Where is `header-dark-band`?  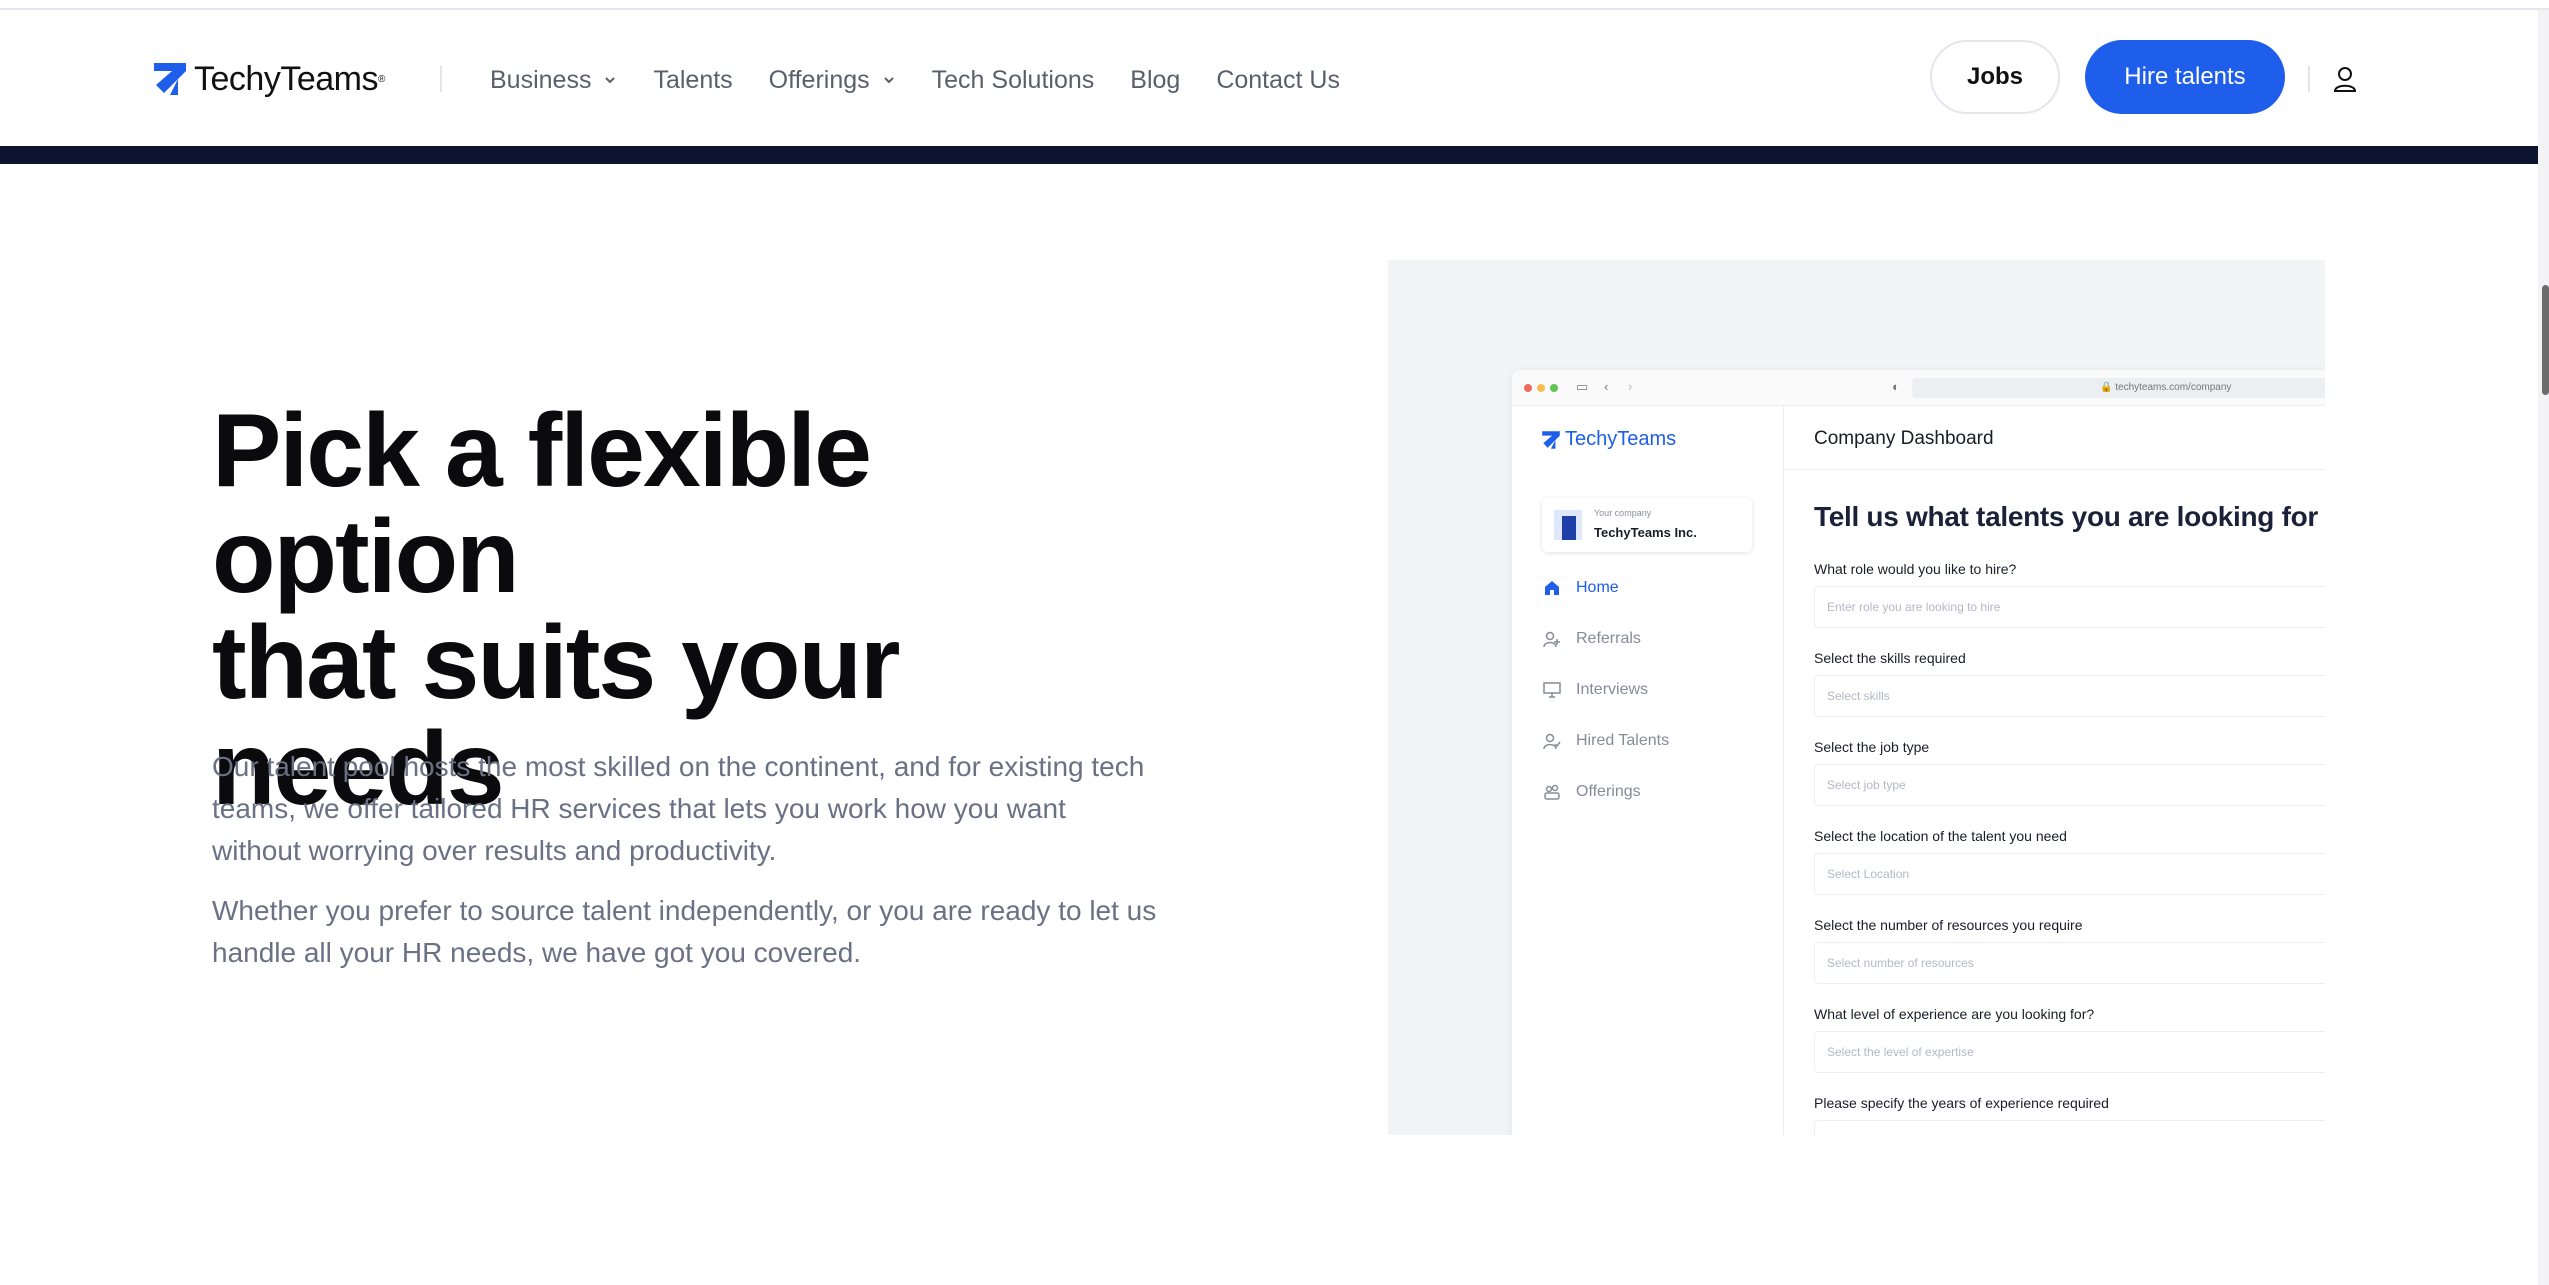 header-dark-band is located at coordinates (1269, 155).